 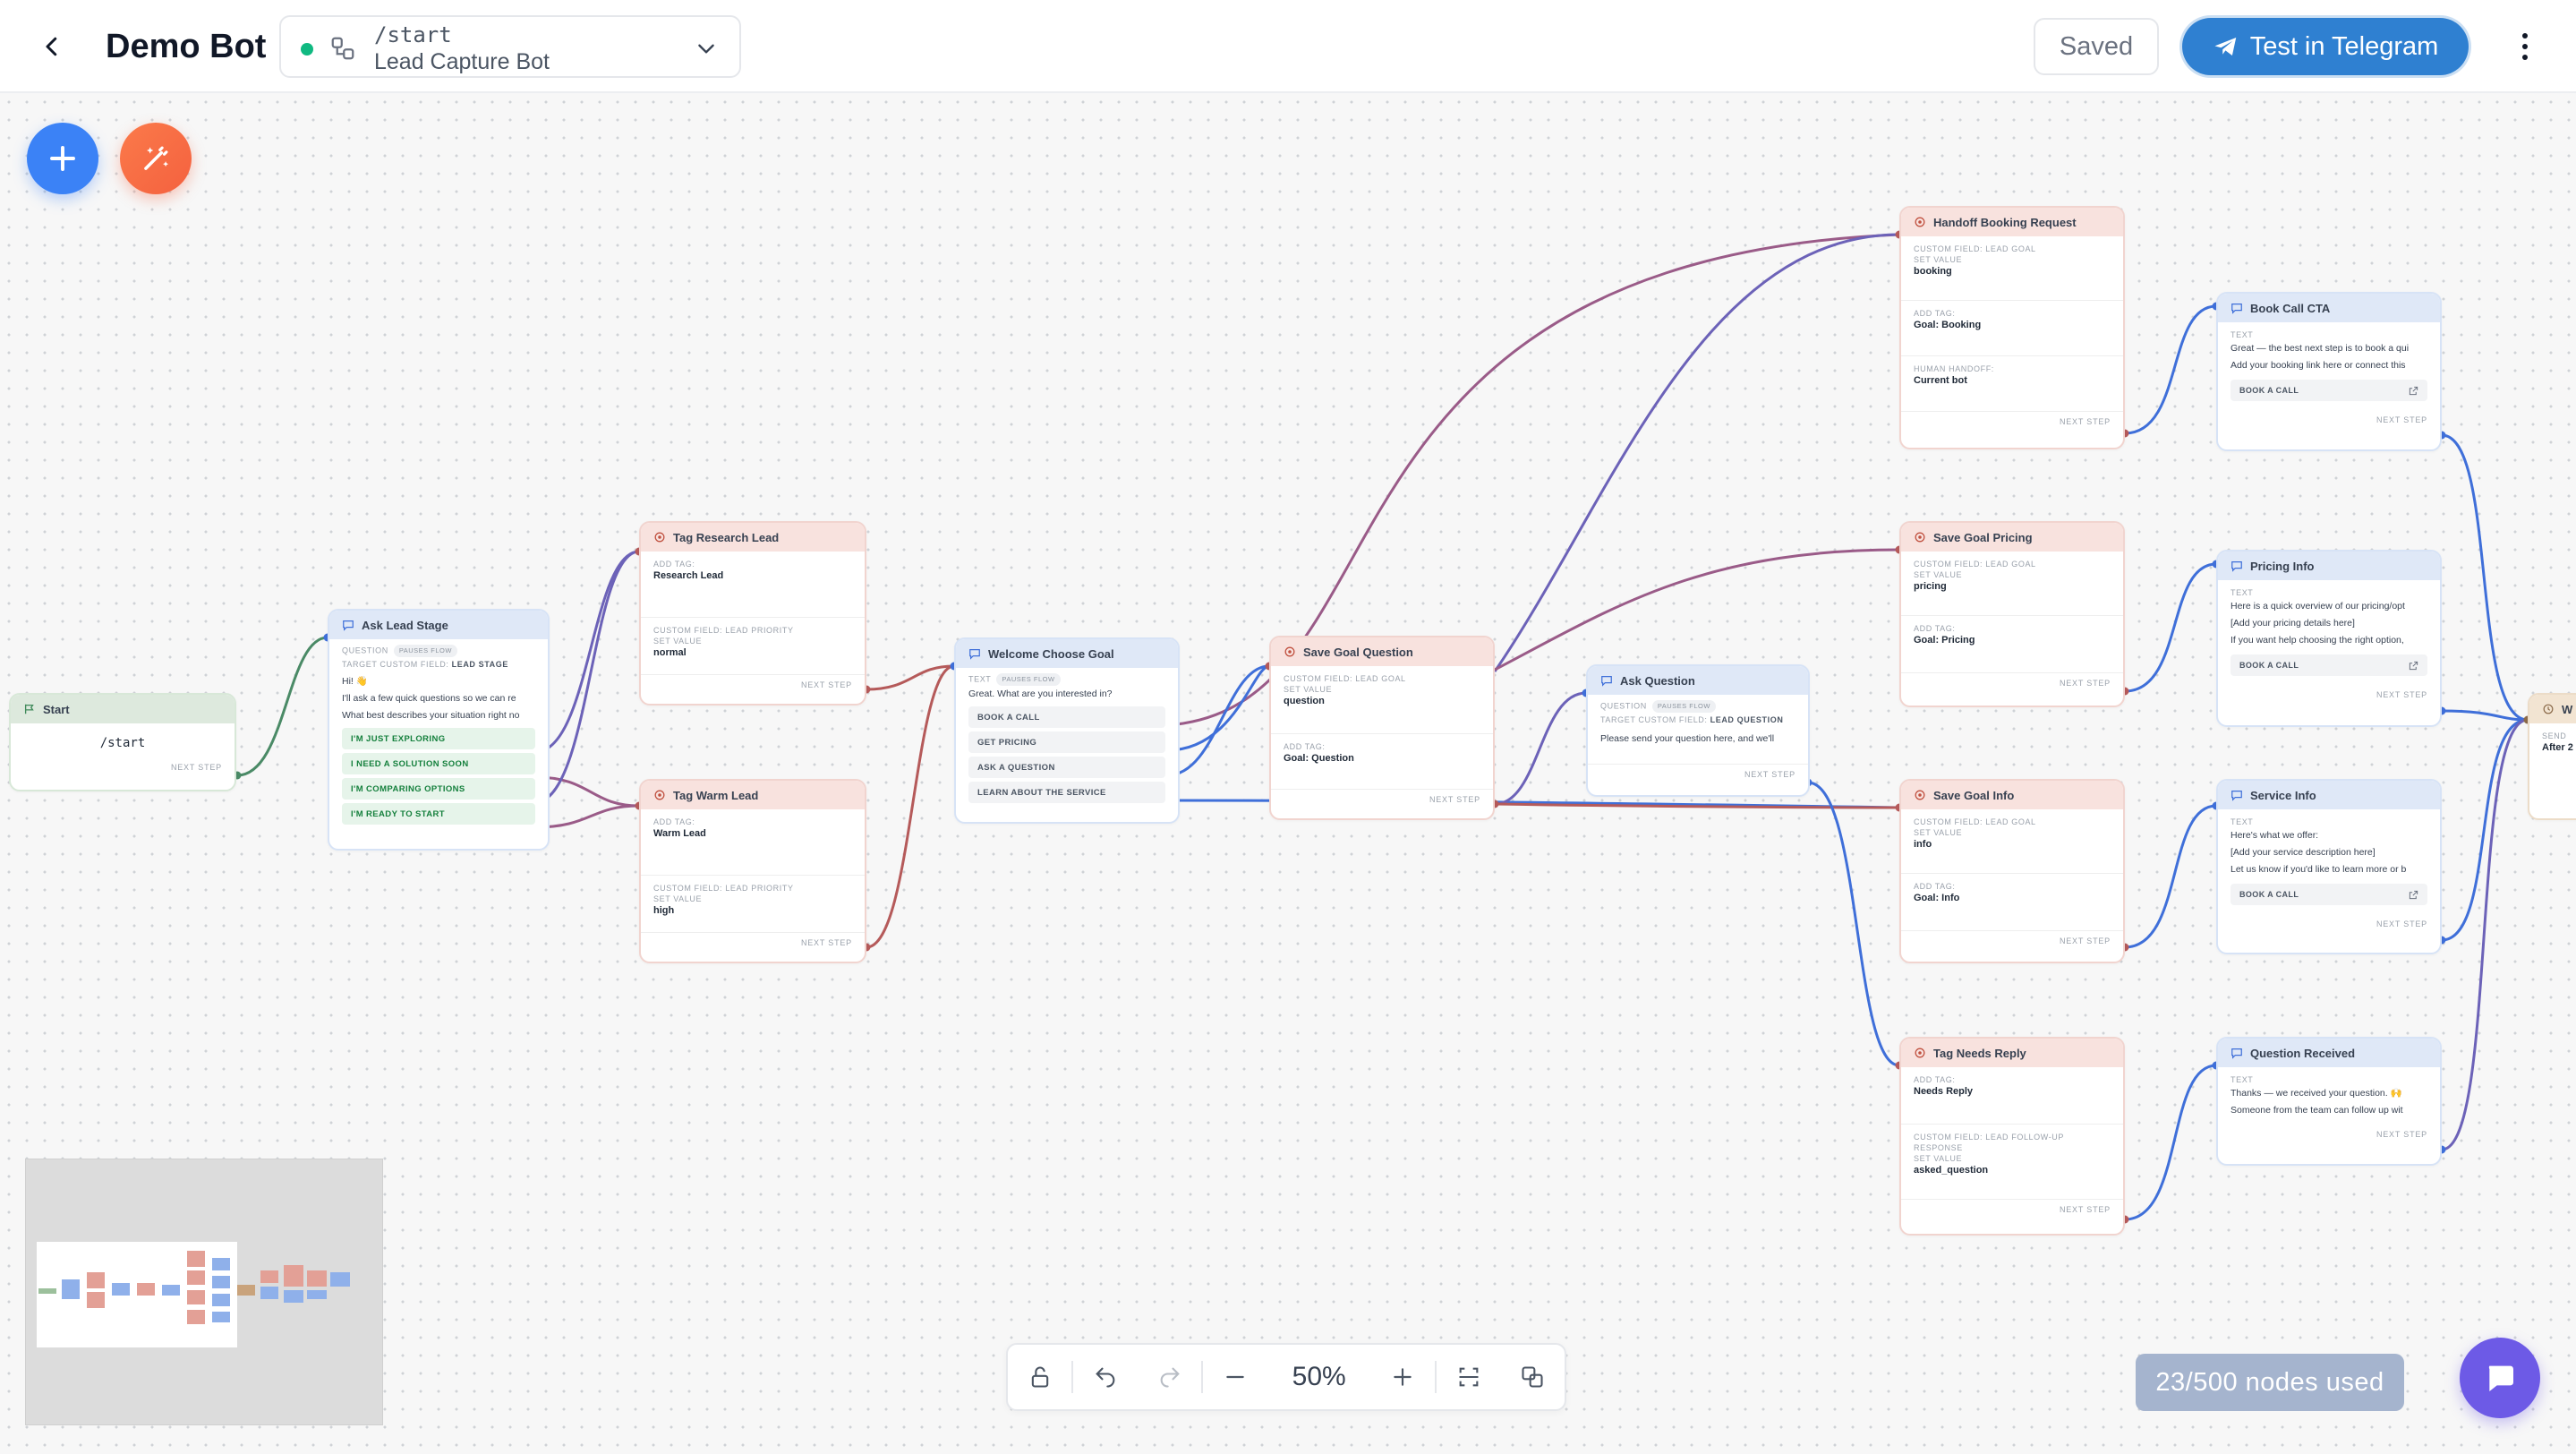 What do you see at coordinates (2552, 756) in the screenshot?
I see `node-wait: W SEND After 2` at bounding box center [2552, 756].